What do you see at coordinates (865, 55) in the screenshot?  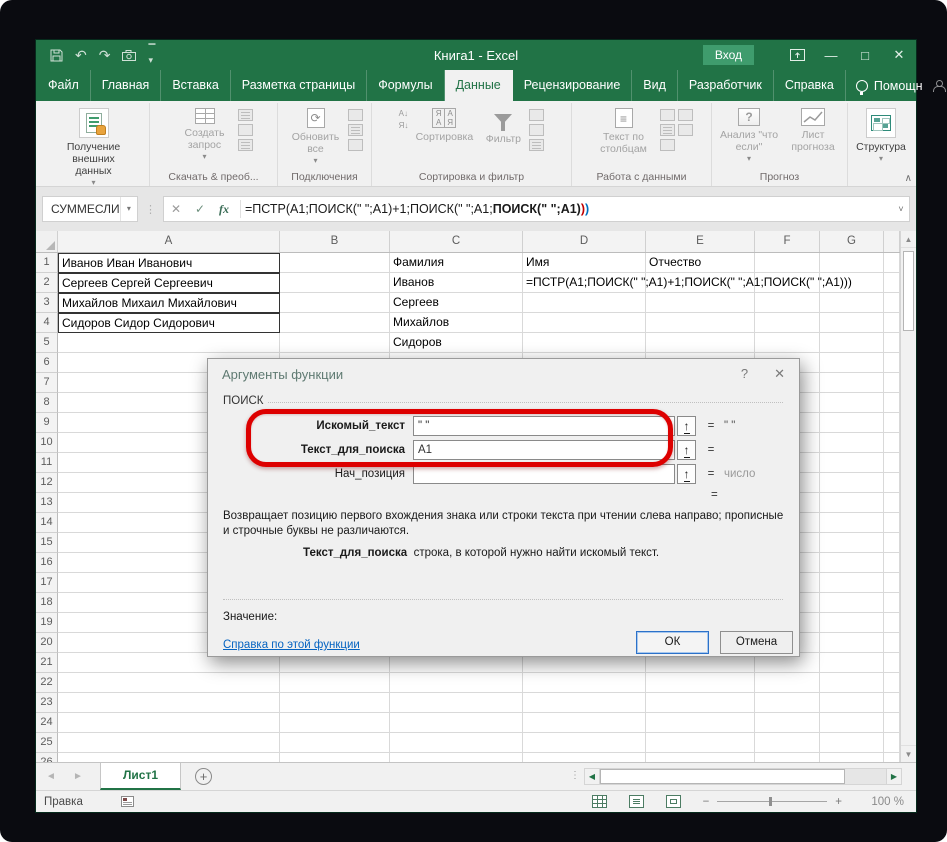 I see `maximize-button: □` at bounding box center [865, 55].